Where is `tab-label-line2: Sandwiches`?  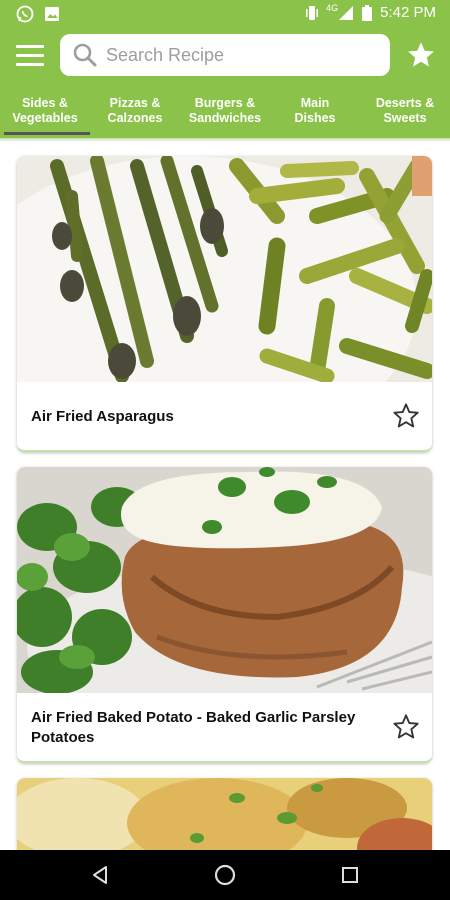 tab-label-line2: Sandwiches is located at coordinates (225, 118).